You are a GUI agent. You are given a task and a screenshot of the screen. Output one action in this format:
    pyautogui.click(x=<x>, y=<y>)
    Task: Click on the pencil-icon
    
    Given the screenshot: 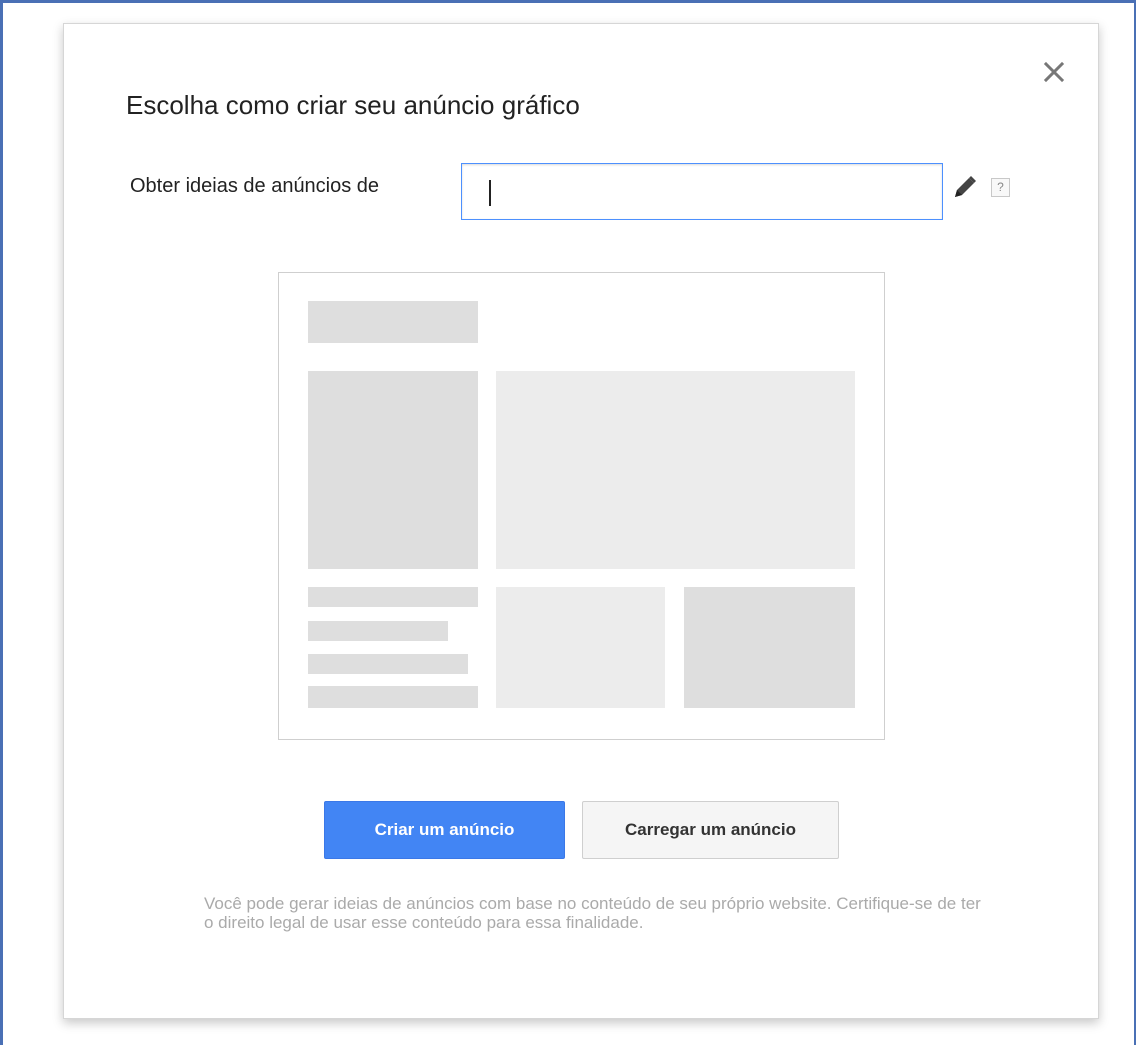 What is the action you would take?
    pyautogui.click(x=965, y=187)
    